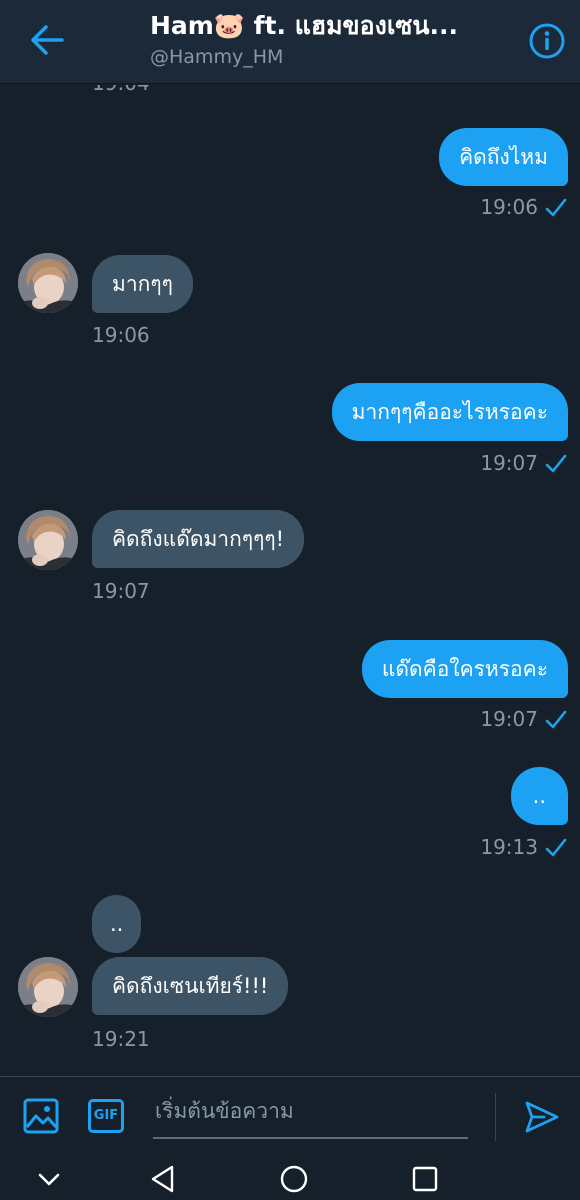 This screenshot has height=1200, width=580. I want to click on recents-square-icon, so click(425, 1179).